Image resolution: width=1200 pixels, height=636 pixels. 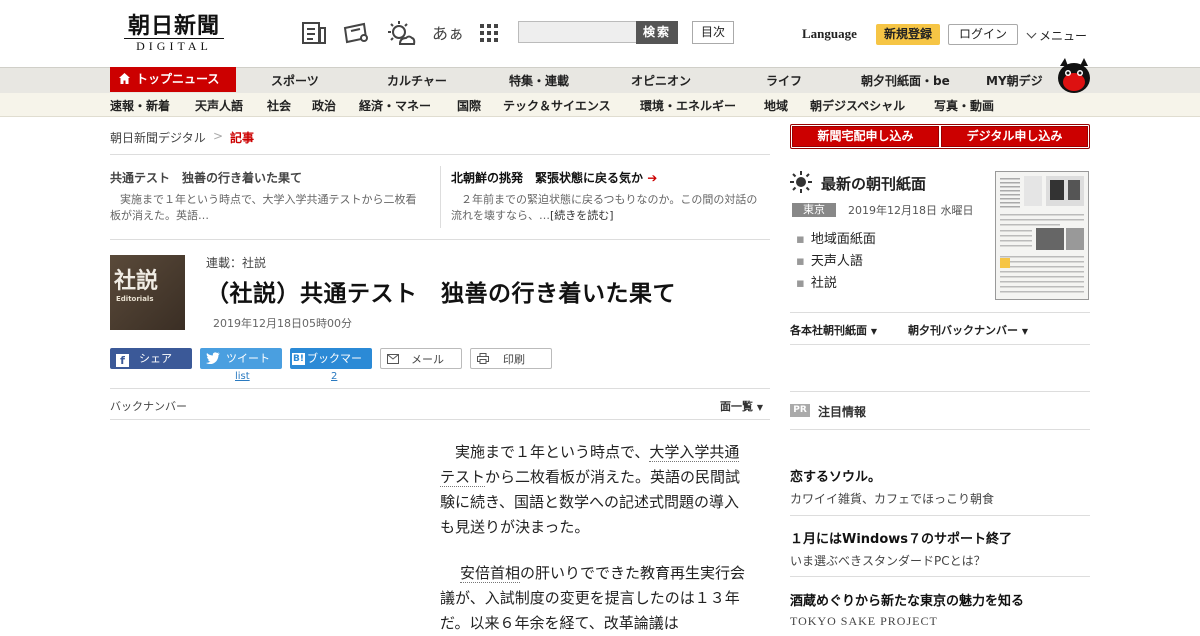 What do you see at coordinates (314, 33) in the screenshot?
I see `news-icon` at bounding box center [314, 33].